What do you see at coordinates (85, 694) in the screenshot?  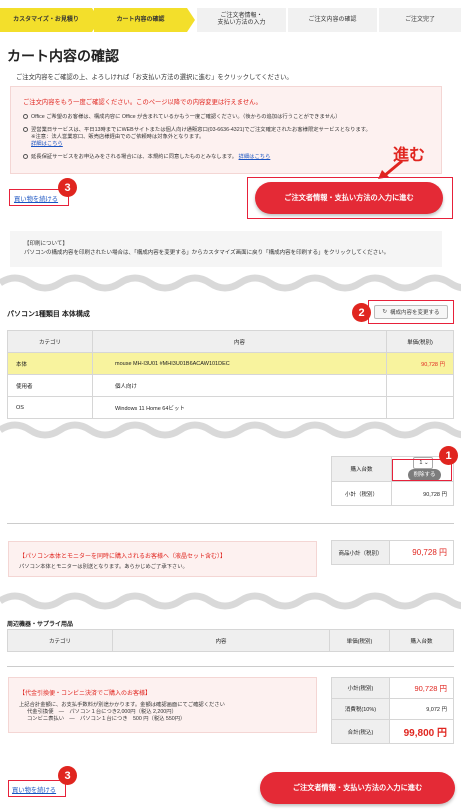 I see `cod-notice-title: 【代金引換便・コンビニ決済でご購入のお客様】` at bounding box center [85, 694].